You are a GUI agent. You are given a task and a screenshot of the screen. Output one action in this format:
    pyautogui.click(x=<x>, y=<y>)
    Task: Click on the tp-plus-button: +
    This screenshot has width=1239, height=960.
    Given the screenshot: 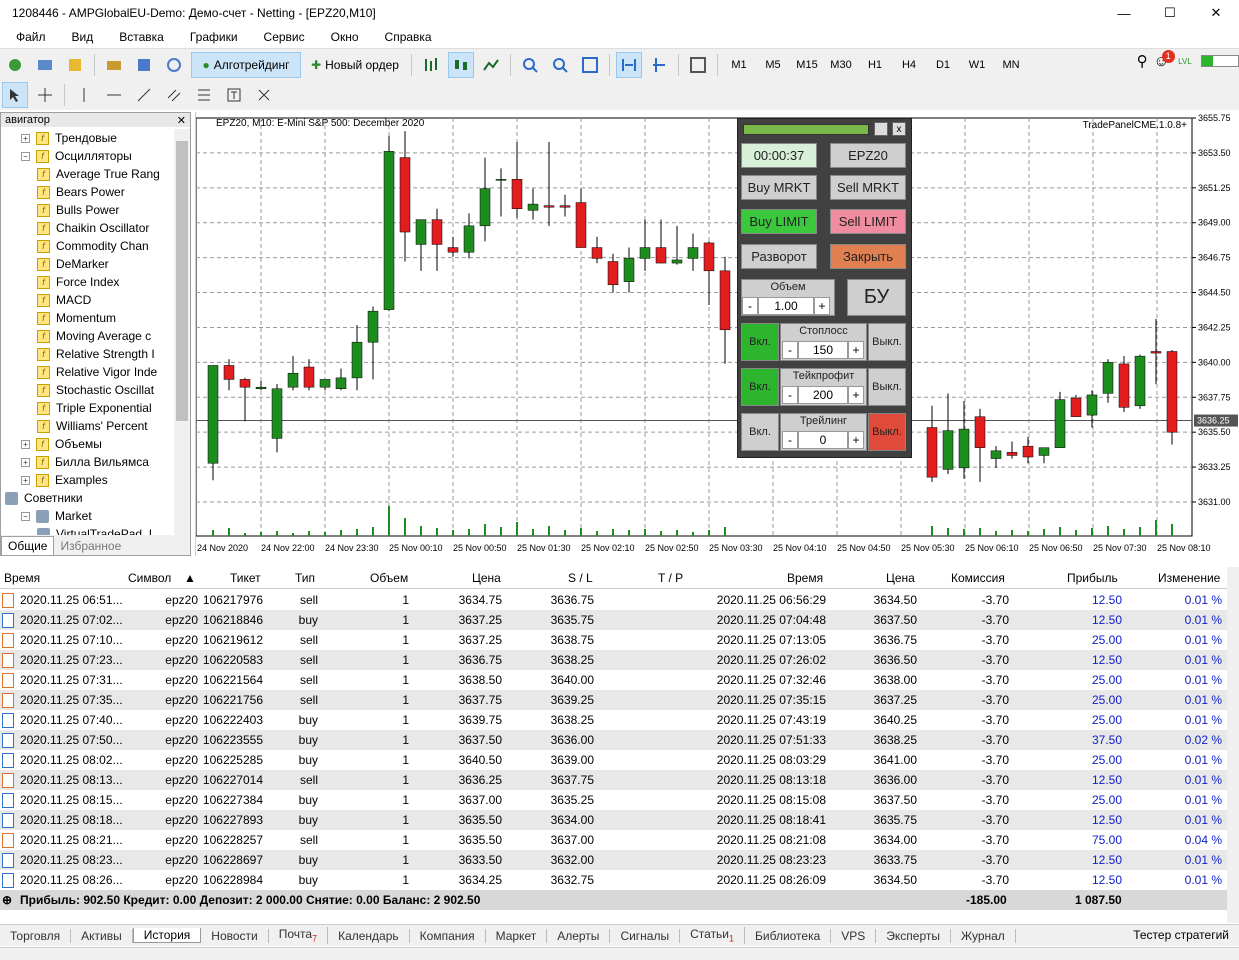 What is the action you would take?
    pyautogui.click(x=856, y=395)
    